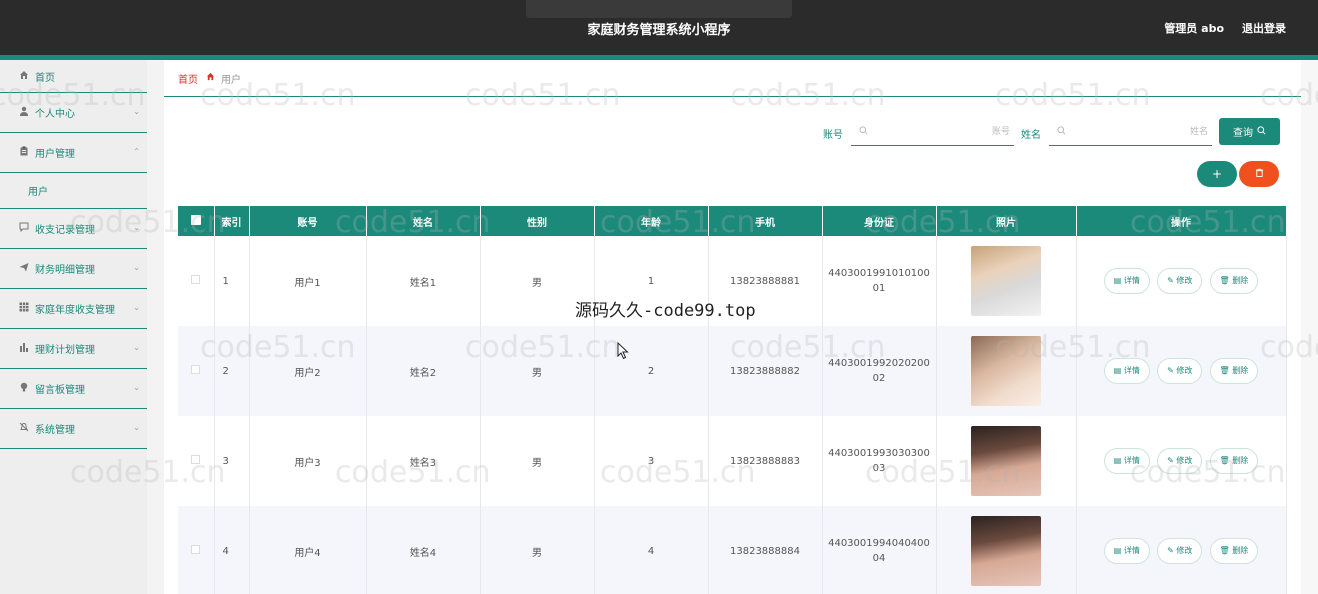  I want to click on cell-name: 姓名1, so click(423, 281).